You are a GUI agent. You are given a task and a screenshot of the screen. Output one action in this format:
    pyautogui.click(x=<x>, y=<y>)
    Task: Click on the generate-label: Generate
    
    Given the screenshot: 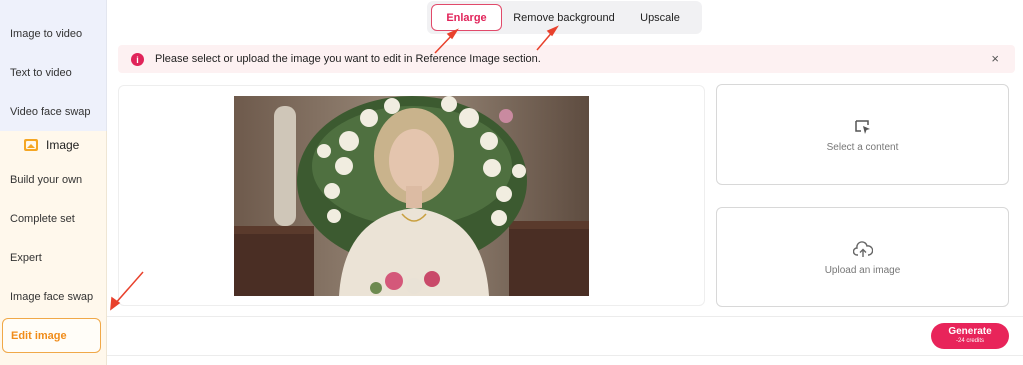 What is the action you would take?
    pyautogui.click(x=970, y=331)
    